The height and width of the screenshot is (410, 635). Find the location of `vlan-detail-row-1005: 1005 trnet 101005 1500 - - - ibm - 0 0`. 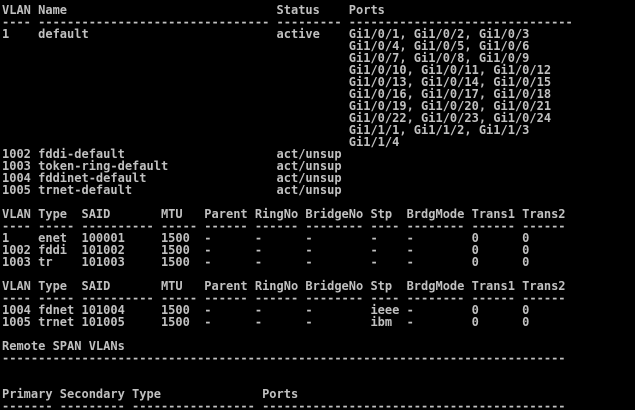

vlan-detail-row-1005: 1005 trnet 101005 1500 - - - ibm - 0 0 is located at coordinates (266, 322).